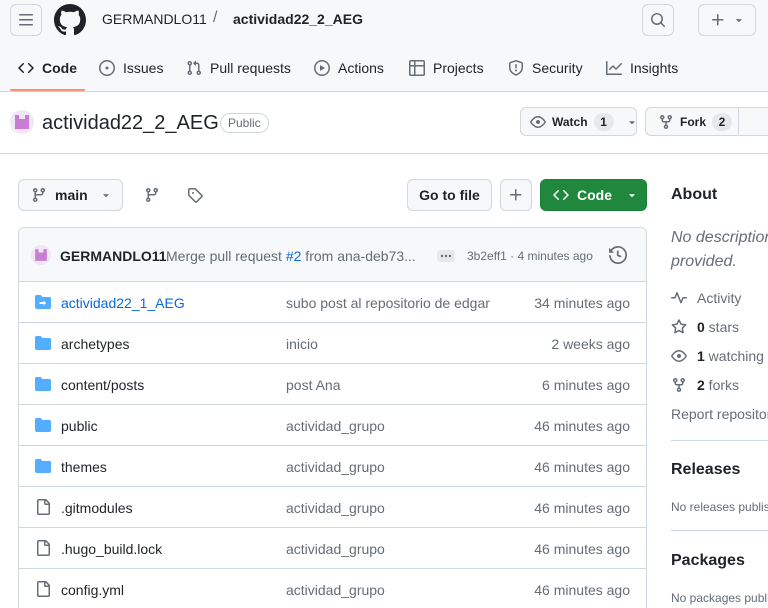 This screenshot has width=768, height=608. Describe the element at coordinates (47, 69) in the screenshot. I see `tab-code: Code` at that location.